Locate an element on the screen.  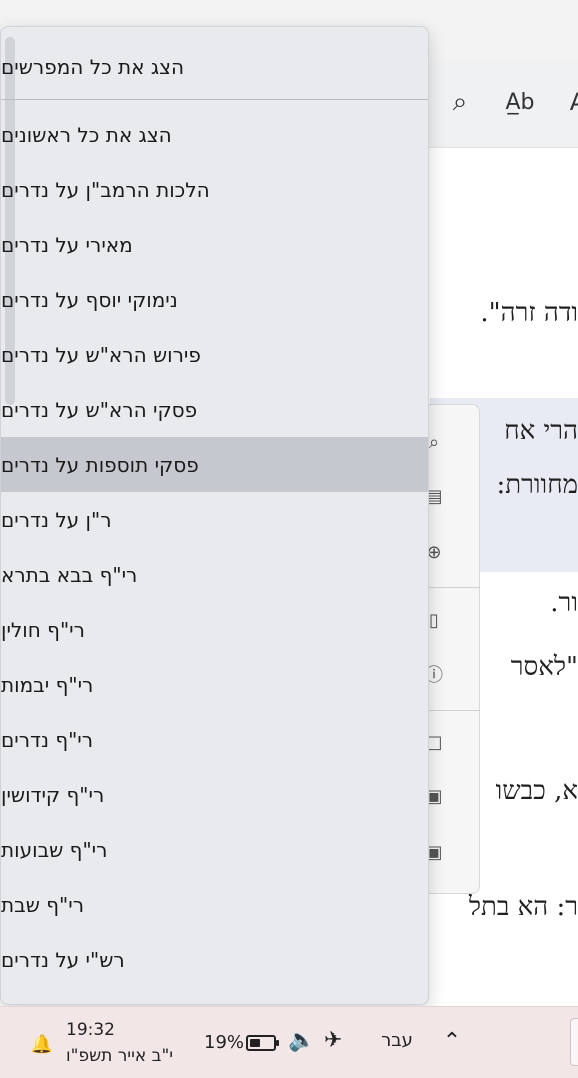
menu-item-show-all-commentators: הצג את כל המפרשים is located at coordinates (214, 66).